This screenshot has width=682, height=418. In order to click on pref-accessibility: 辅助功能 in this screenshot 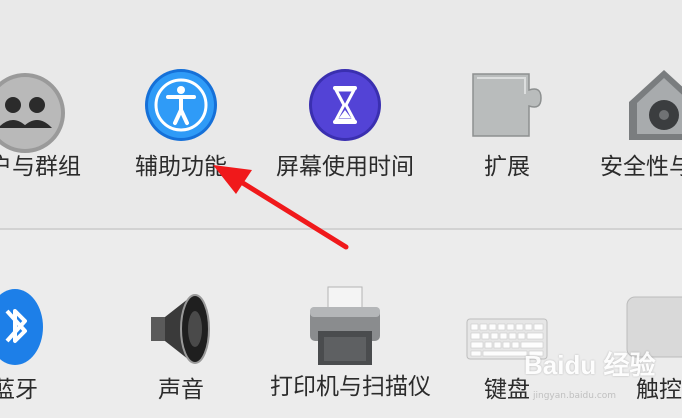, I will do `click(181, 125)`.